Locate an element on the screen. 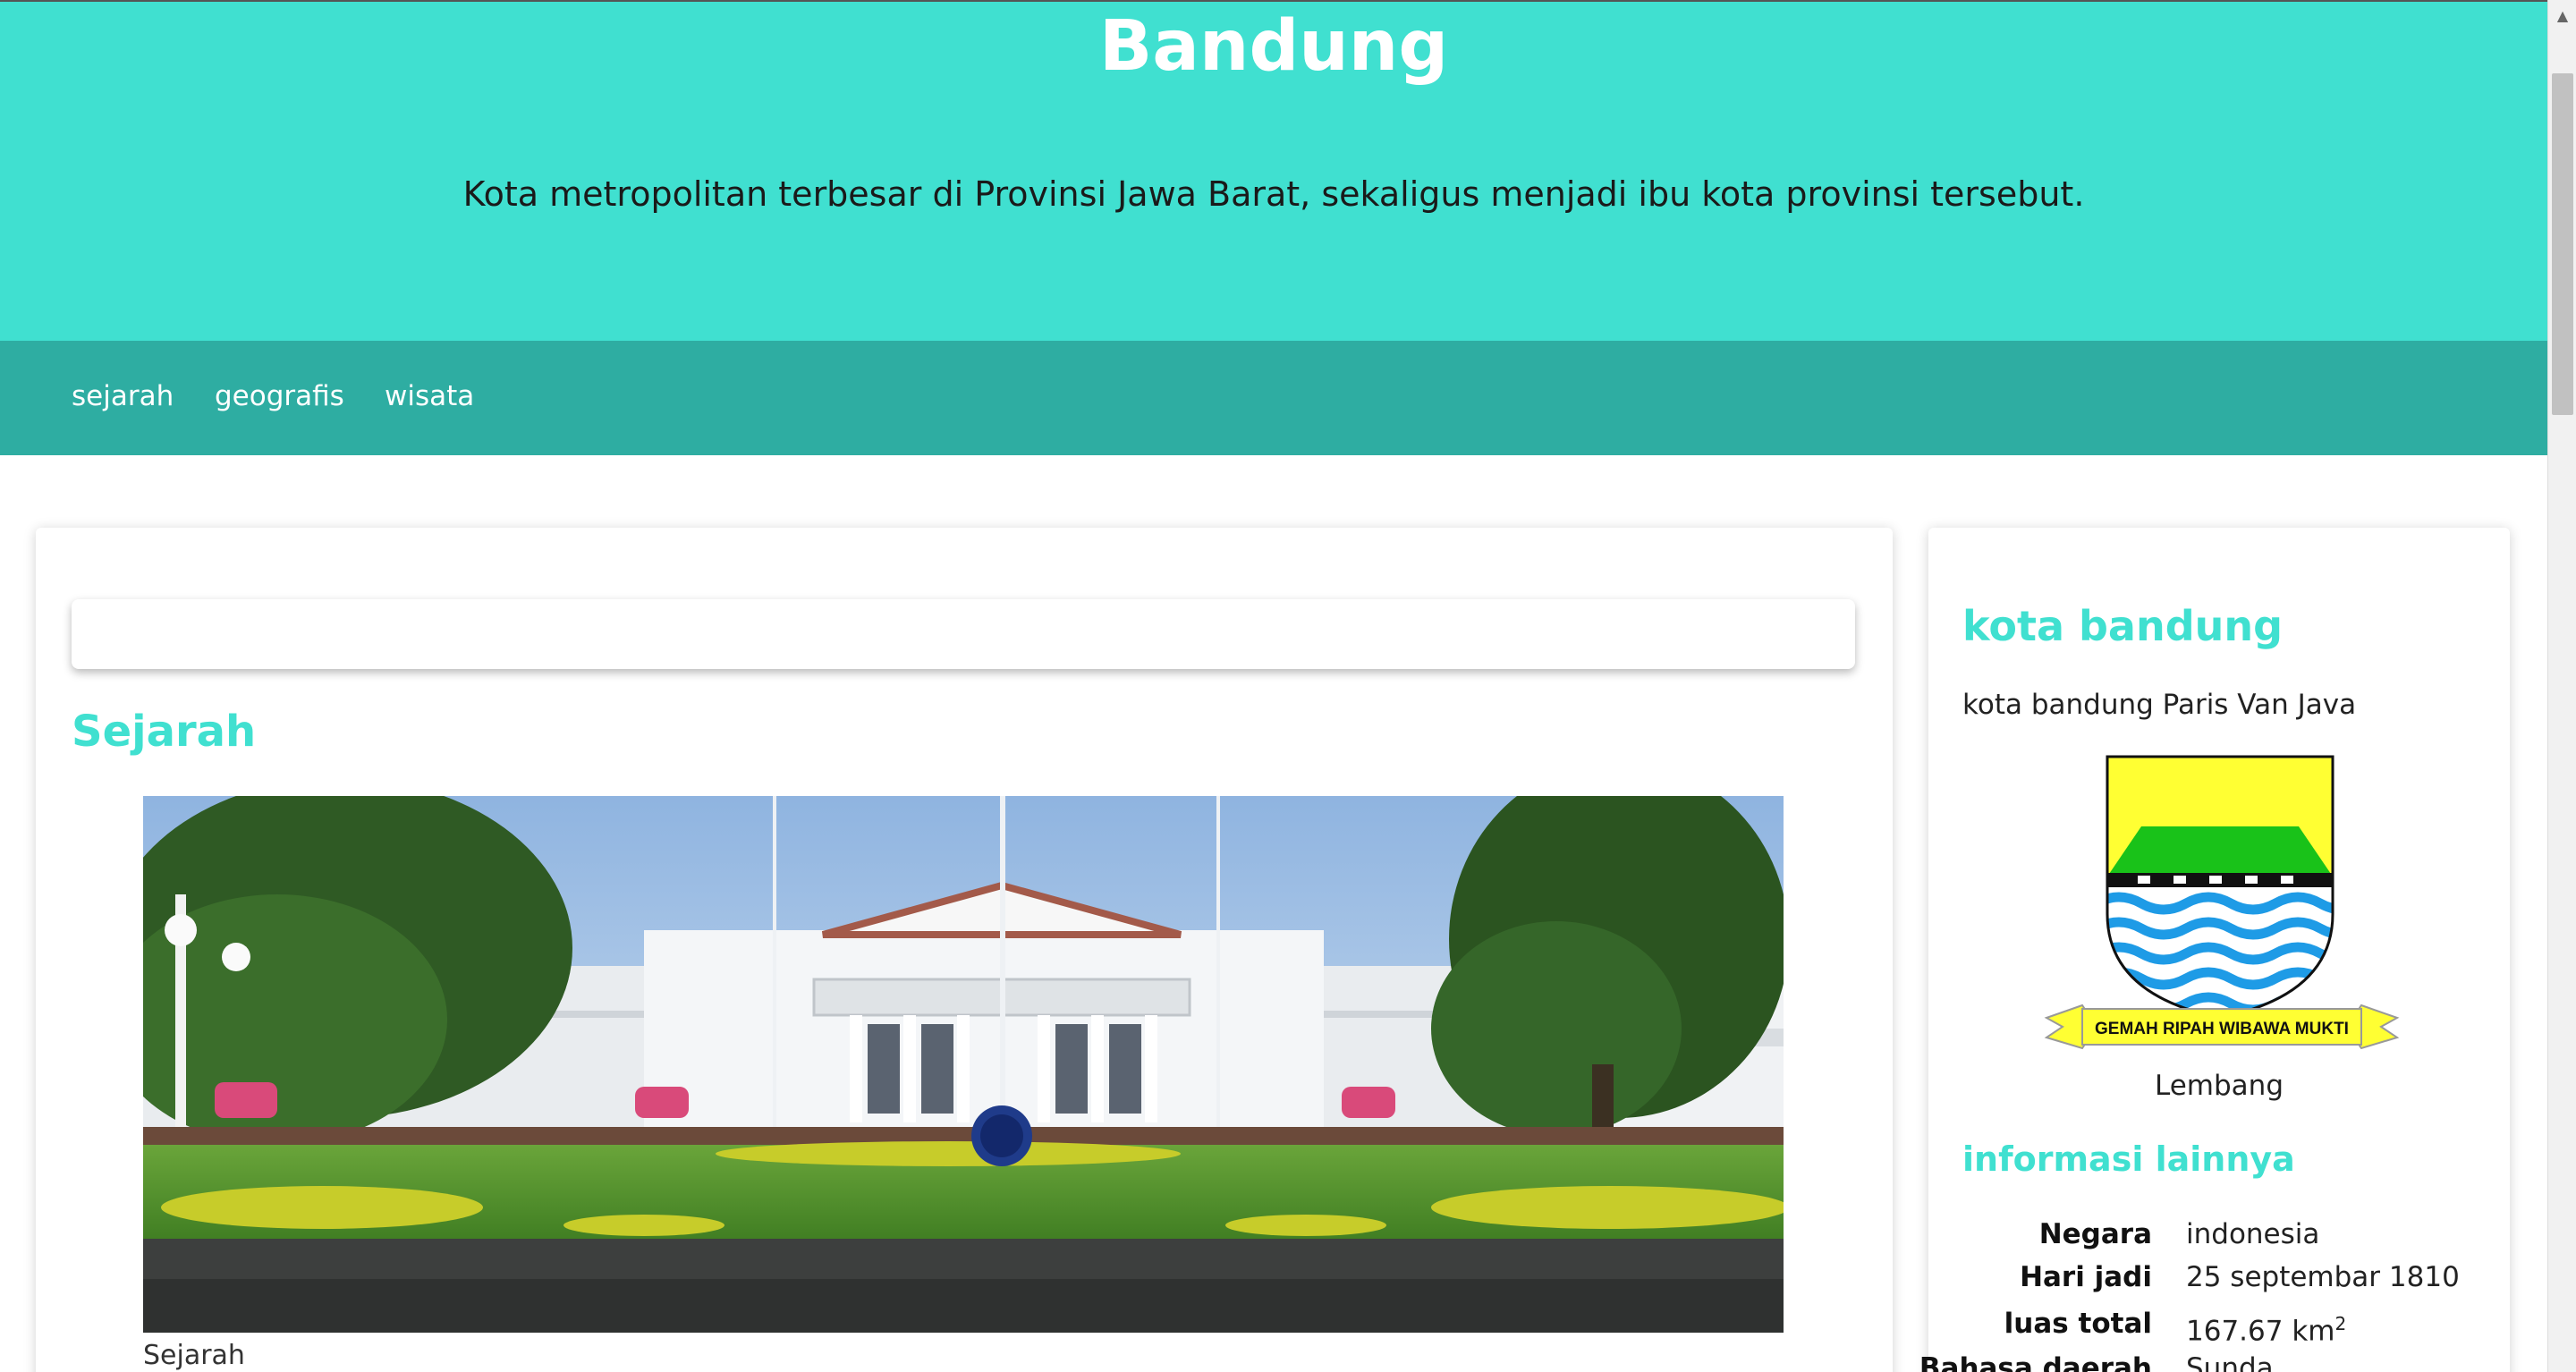  photo-caption: Sejarah is located at coordinates (194, 1355).